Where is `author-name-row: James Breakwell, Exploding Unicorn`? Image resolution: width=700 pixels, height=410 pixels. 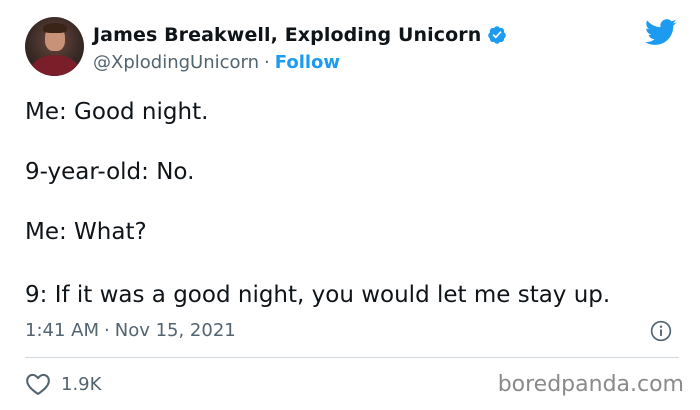 author-name-row: James Breakwell, Exploding Unicorn is located at coordinates (300, 35).